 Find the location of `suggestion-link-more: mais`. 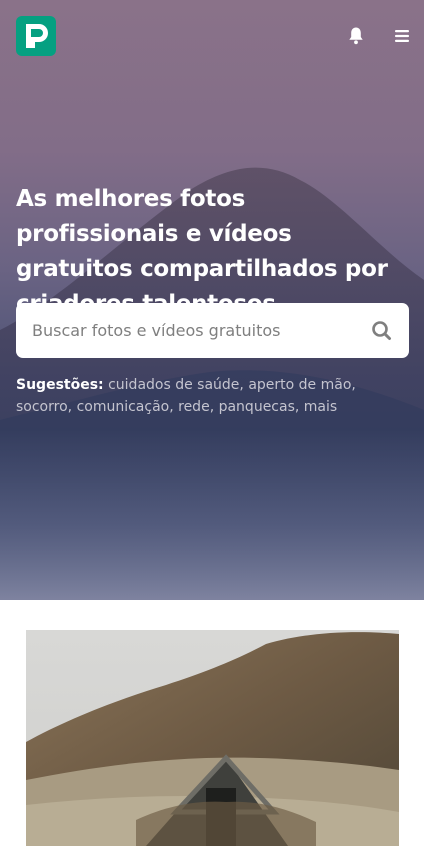

suggestion-link-more: mais is located at coordinates (320, 407).